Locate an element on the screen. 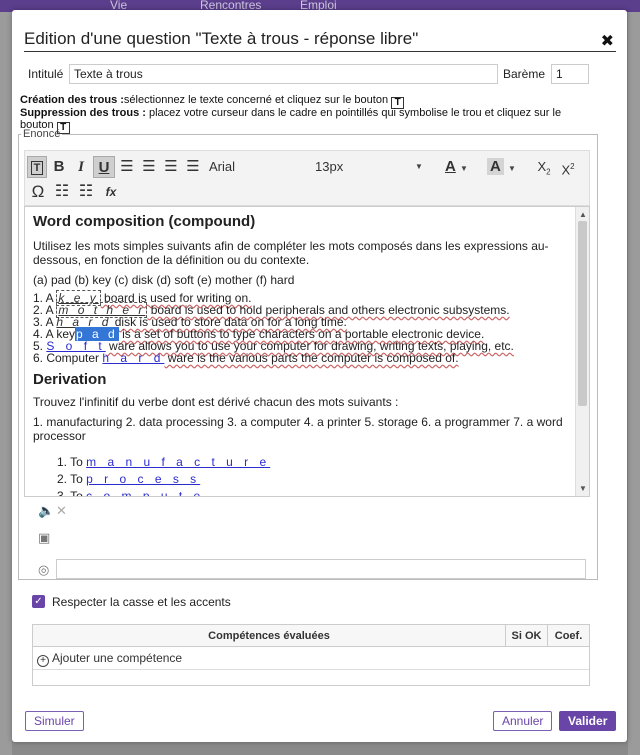 The image size is (640, 755). bareme-label: Barème is located at coordinates (524, 74).